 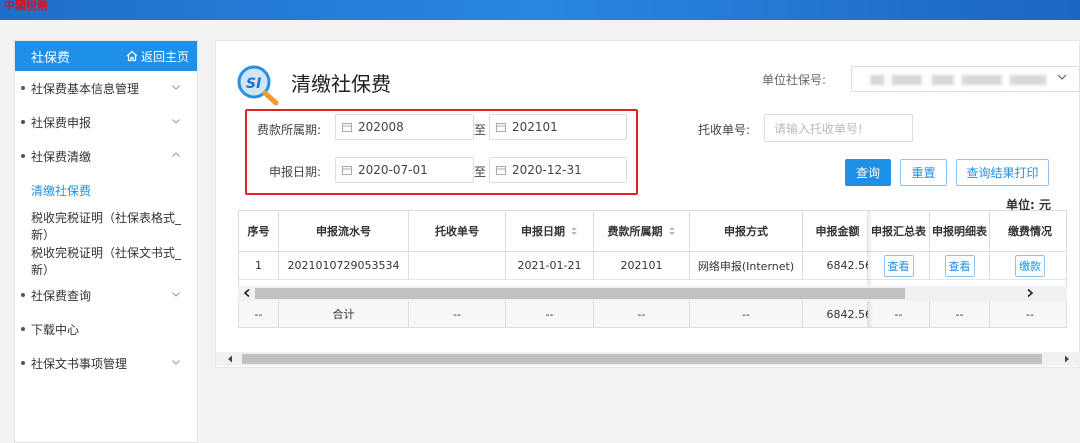 I want to click on table-cell: 1, so click(x=259, y=266).